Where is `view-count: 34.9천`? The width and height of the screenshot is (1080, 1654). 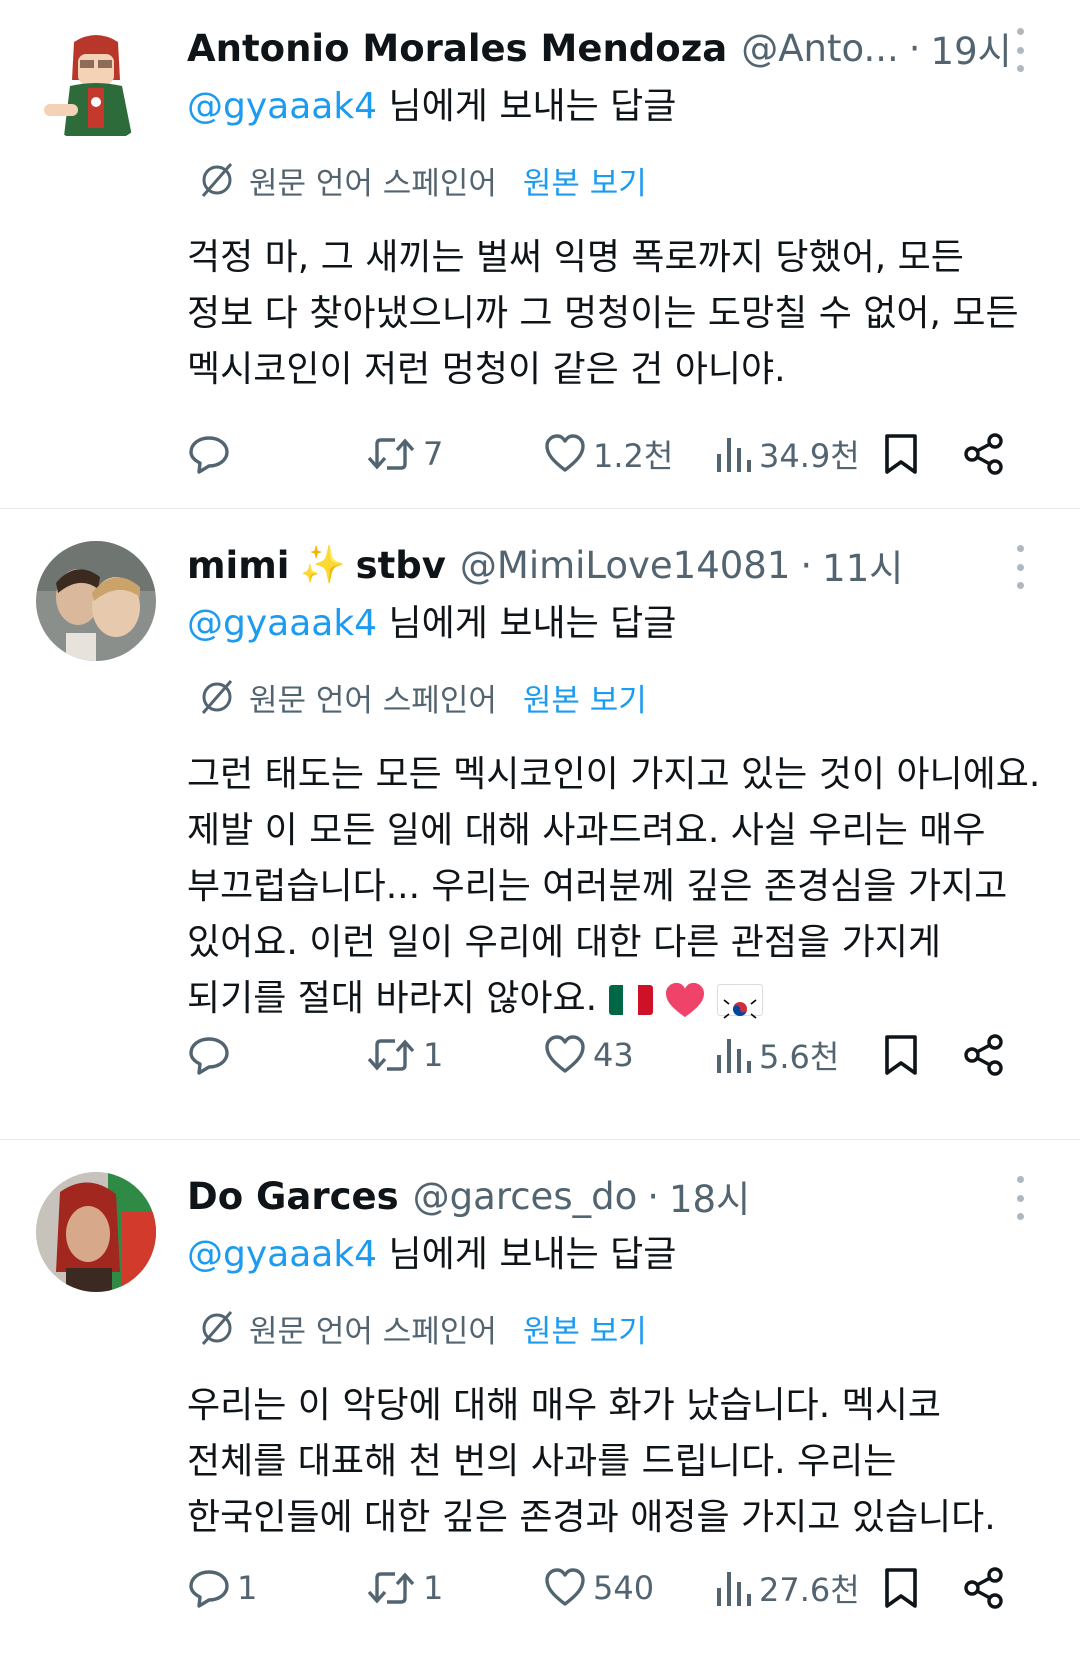
view-count: 34.9천 is located at coordinates (809, 456).